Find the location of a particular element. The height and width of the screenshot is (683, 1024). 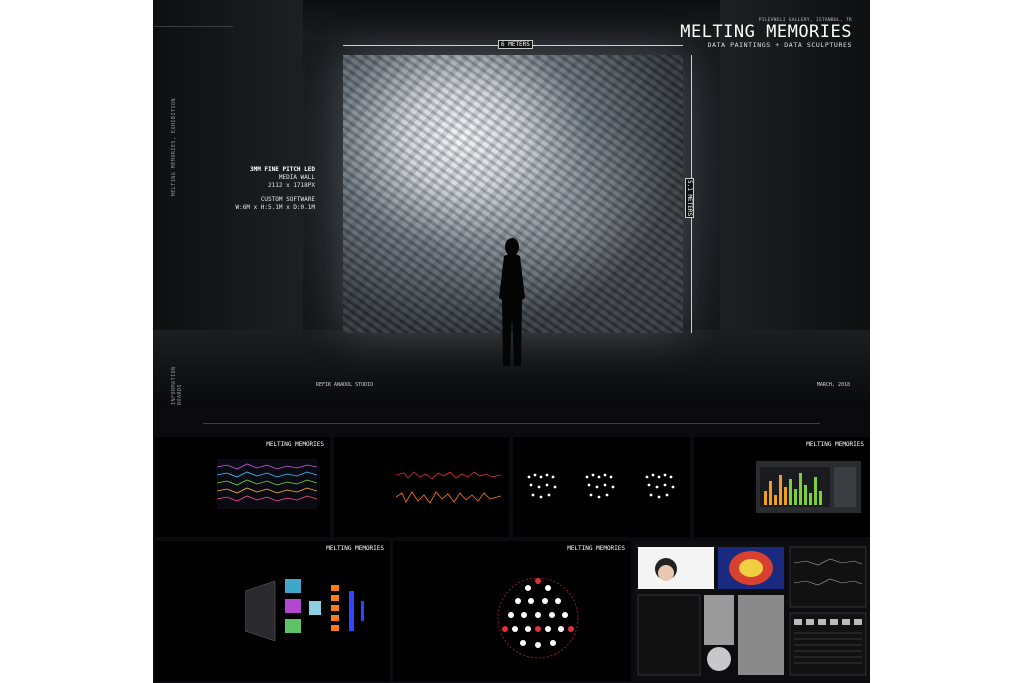

software-screenshot is located at coordinates (808, 487).